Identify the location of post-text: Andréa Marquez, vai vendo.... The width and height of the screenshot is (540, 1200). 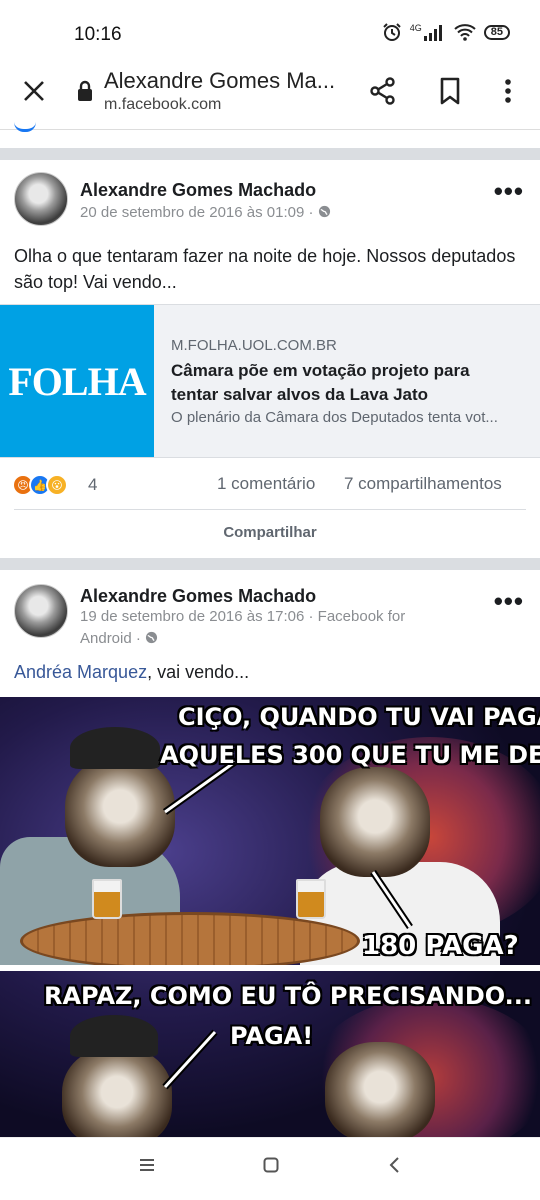
(270, 672).